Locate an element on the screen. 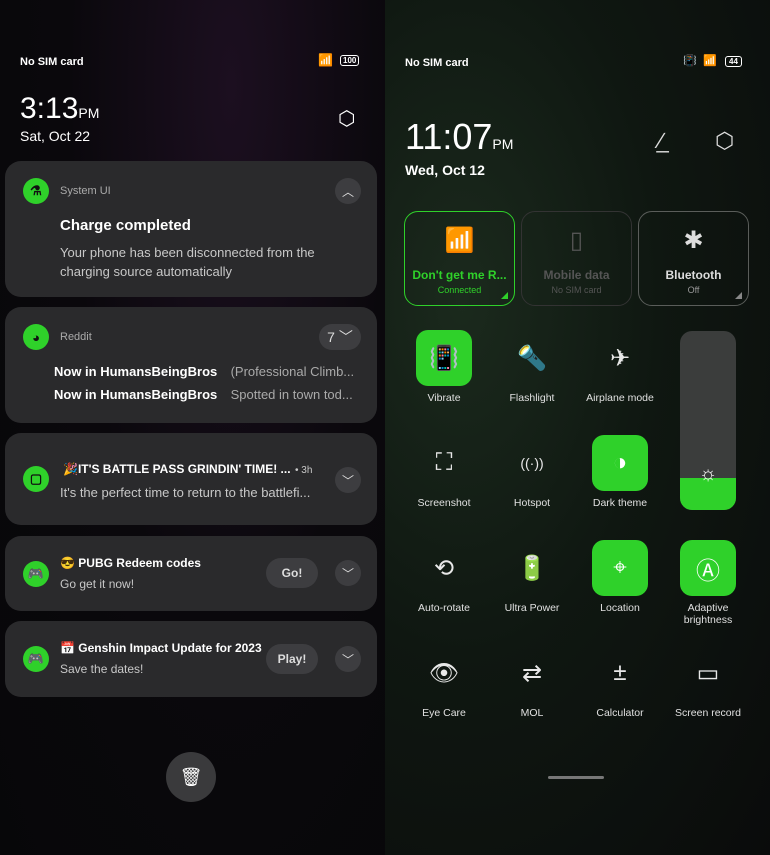 The image size is (770, 855). toggle-screen-record: ▭ is located at coordinates (708, 673).